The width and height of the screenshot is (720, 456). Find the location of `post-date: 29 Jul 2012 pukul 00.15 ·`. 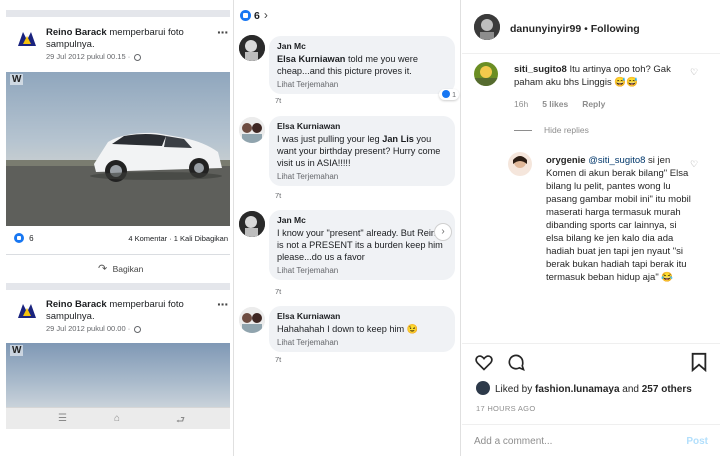

post-date: 29 Jul 2012 pukul 00.15 · is located at coordinates (94, 56).